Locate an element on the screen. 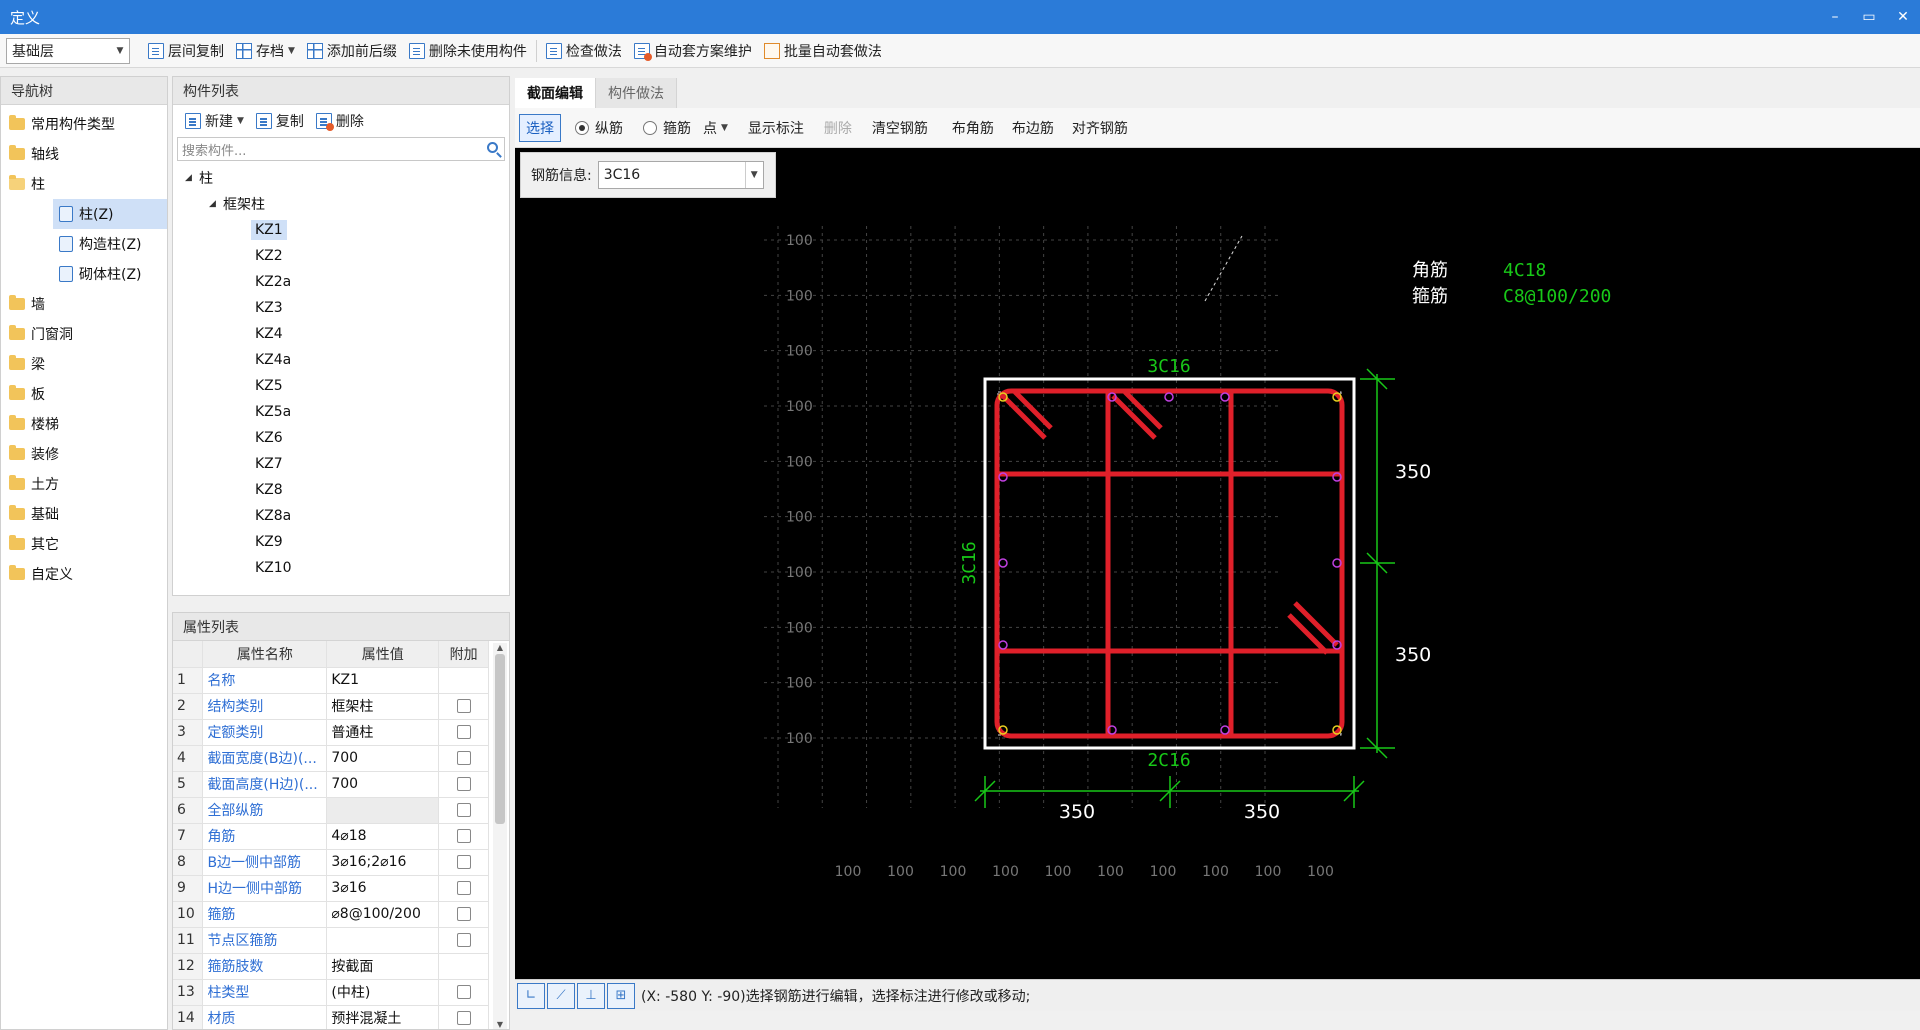  nav-item: 常用构件类型 is located at coordinates (84, 124).